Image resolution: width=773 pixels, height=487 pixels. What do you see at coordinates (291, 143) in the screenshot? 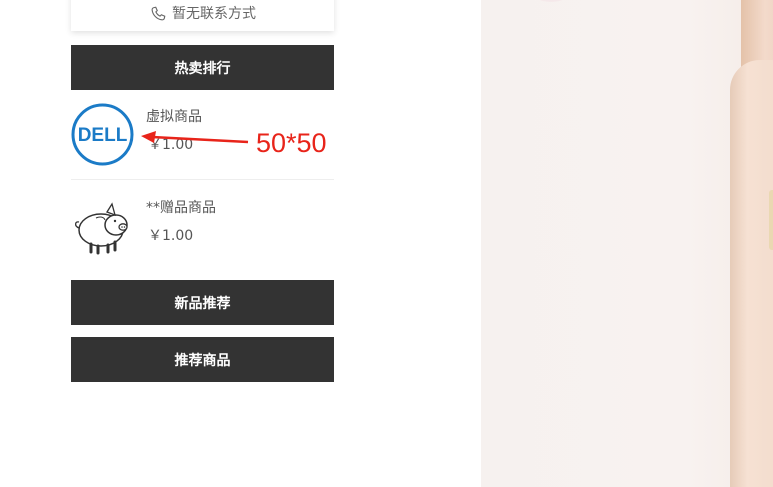
I see `annotation-size-label: 50*50` at bounding box center [291, 143].